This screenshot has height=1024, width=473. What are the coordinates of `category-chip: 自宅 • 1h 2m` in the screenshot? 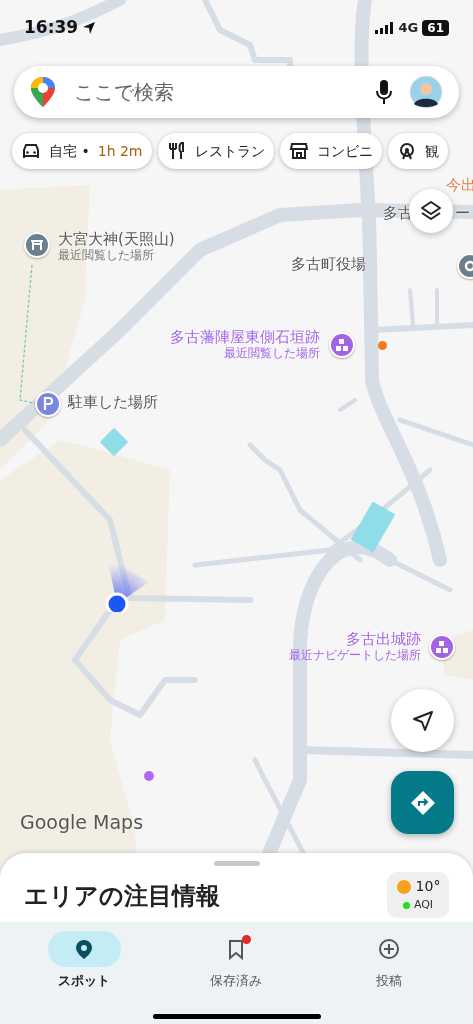 It's located at (82, 151).